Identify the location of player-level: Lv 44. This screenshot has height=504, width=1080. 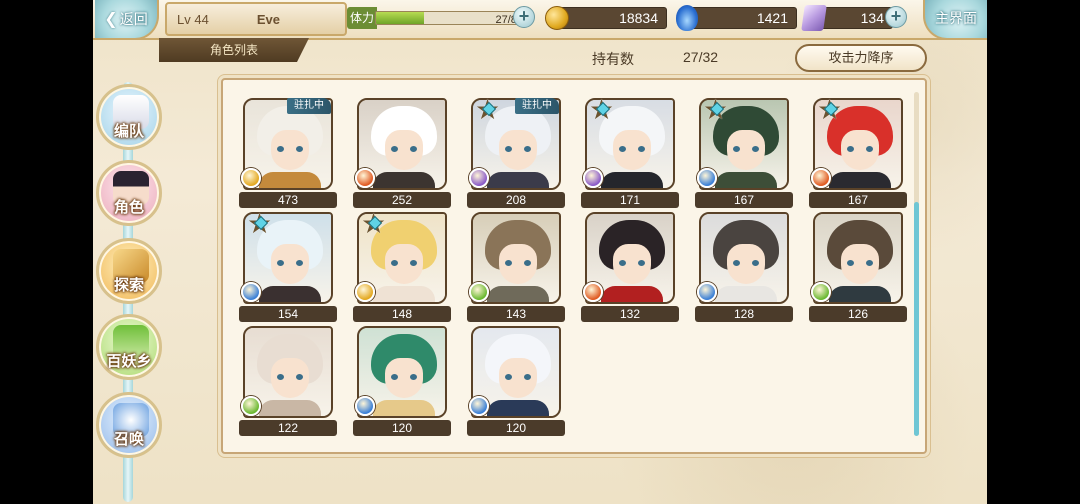
(193, 19).